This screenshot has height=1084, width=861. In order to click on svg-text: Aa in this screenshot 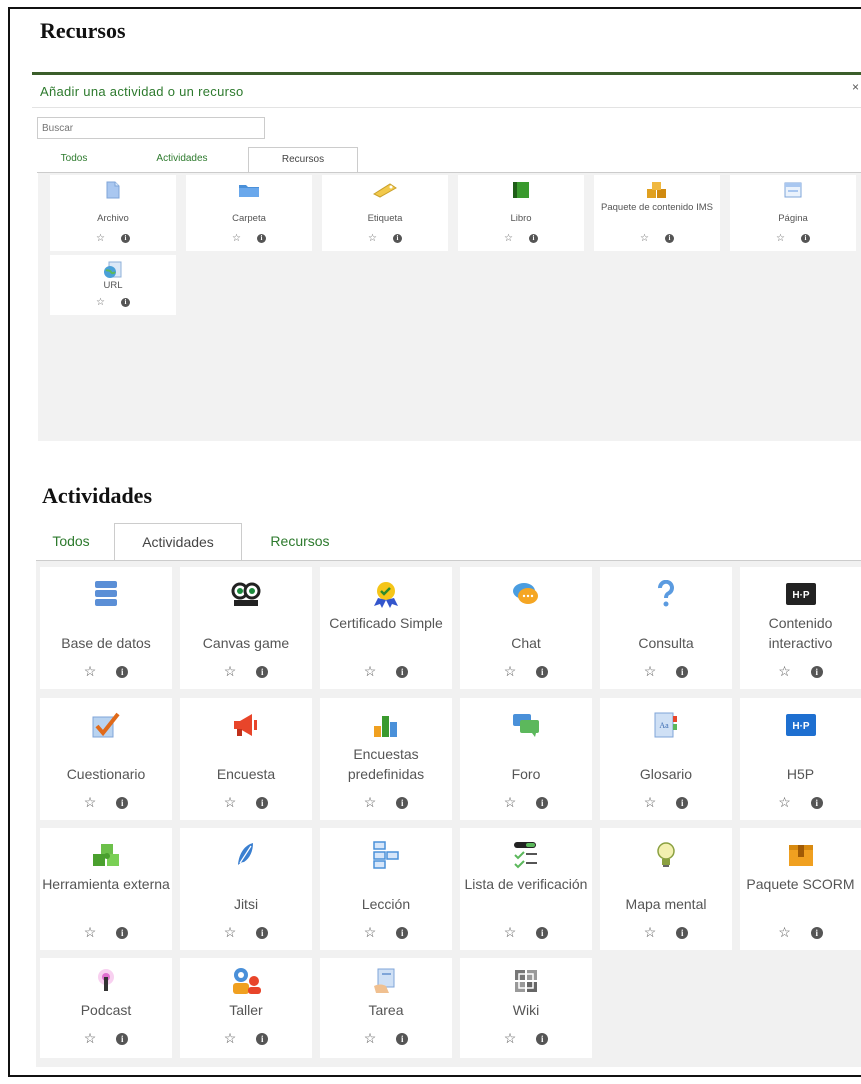, I will do `click(664, 725)`.